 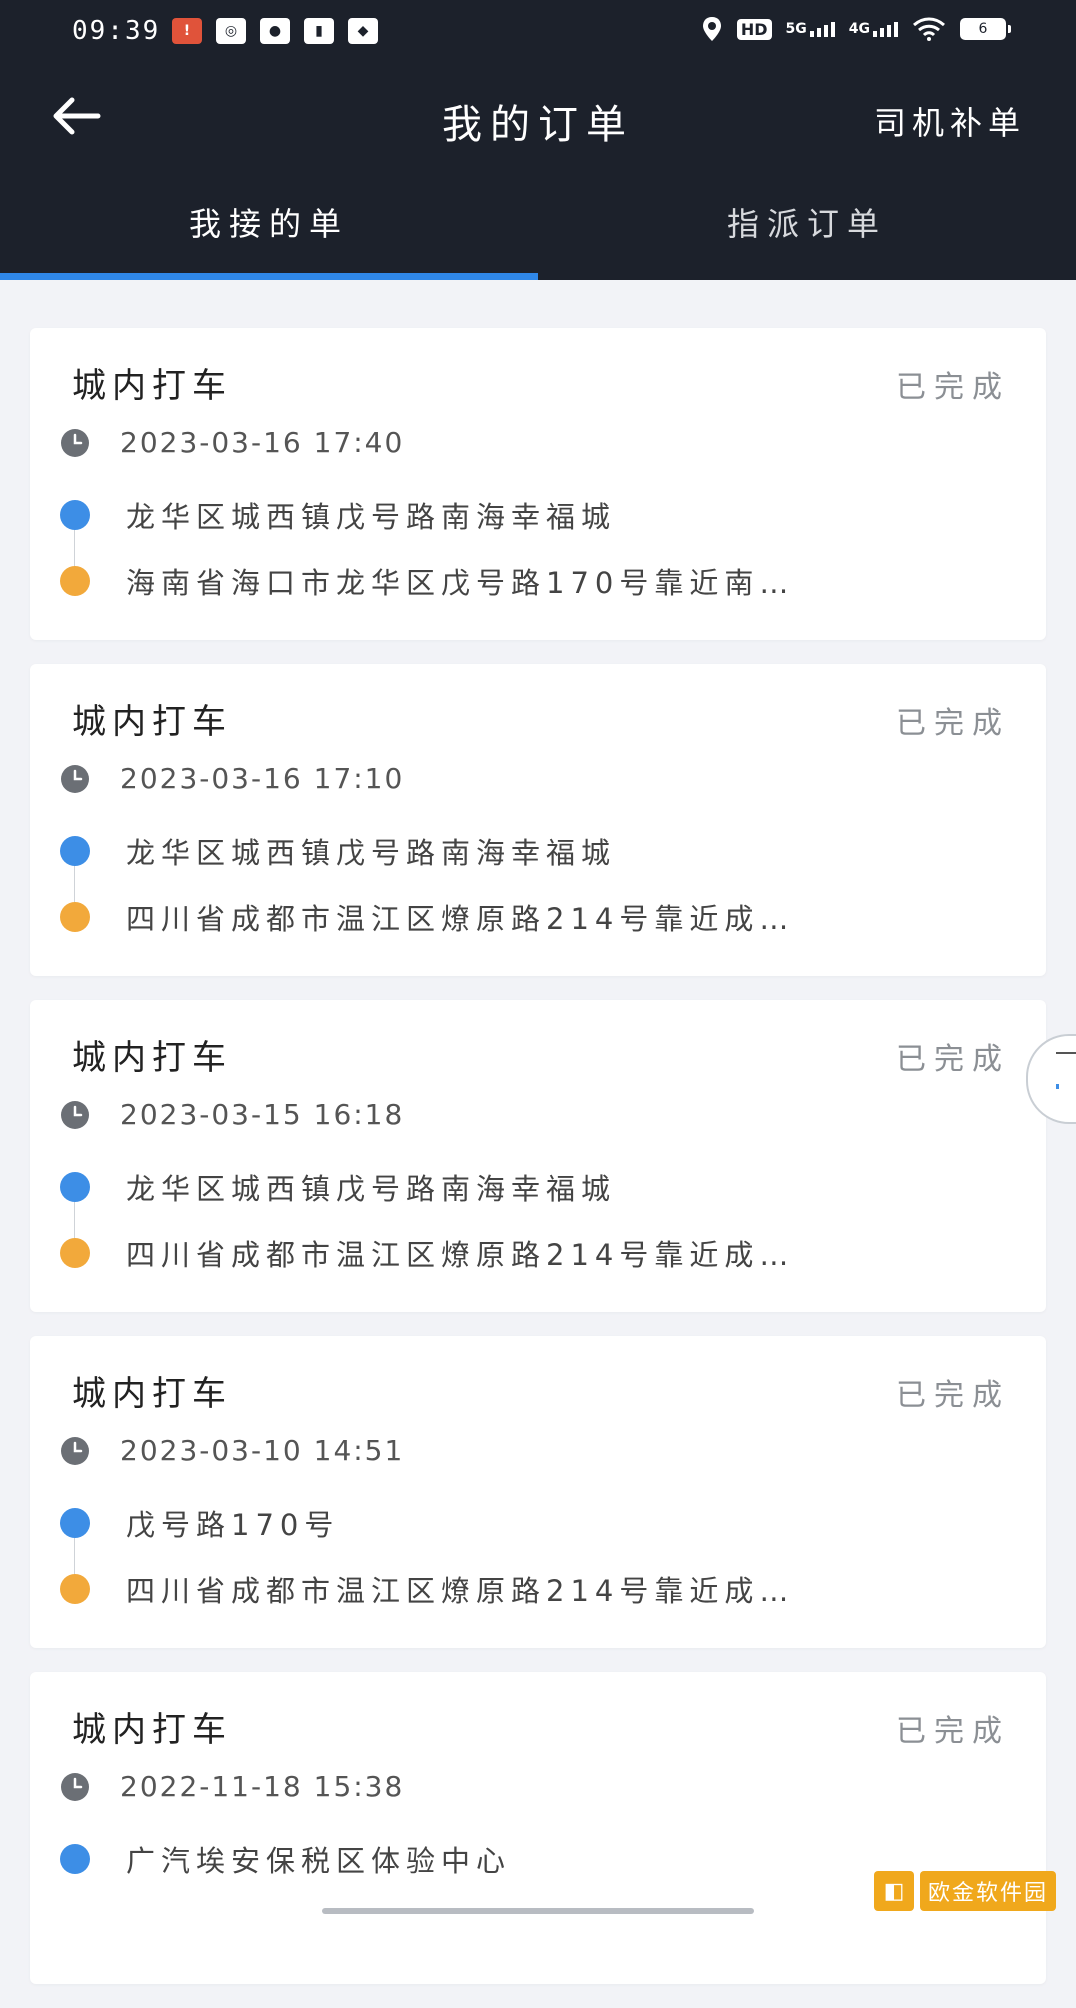 What do you see at coordinates (233, 1525) in the screenshot?
I see `start-address: 戊号路170号` at bounding box center [233, 1525].